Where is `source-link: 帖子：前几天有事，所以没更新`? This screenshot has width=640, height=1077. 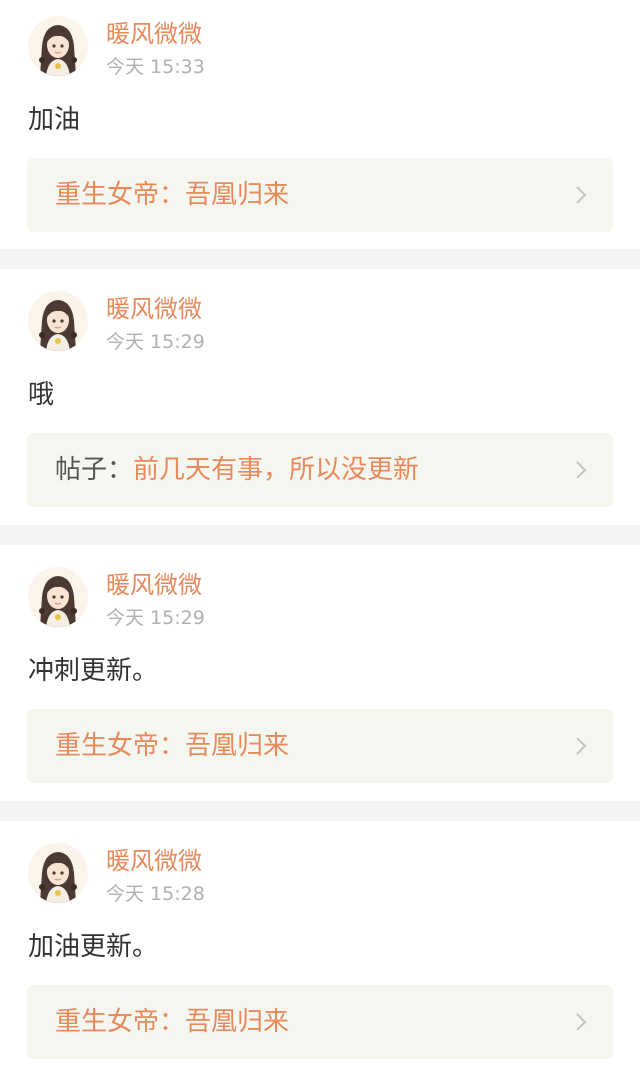
source-link: 帖子：前几天有事，所以没更新 is located at coordinates (320, 470).